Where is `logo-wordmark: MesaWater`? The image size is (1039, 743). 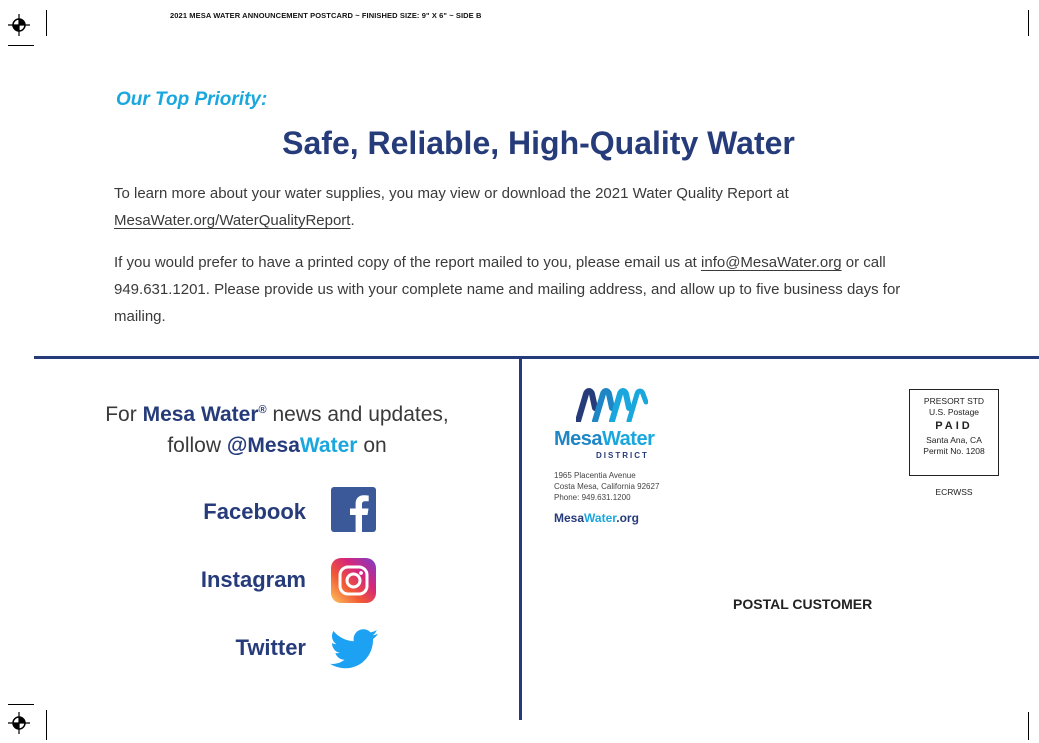 logo-wordmark: MesaWater is located at coordinates (604, 439).